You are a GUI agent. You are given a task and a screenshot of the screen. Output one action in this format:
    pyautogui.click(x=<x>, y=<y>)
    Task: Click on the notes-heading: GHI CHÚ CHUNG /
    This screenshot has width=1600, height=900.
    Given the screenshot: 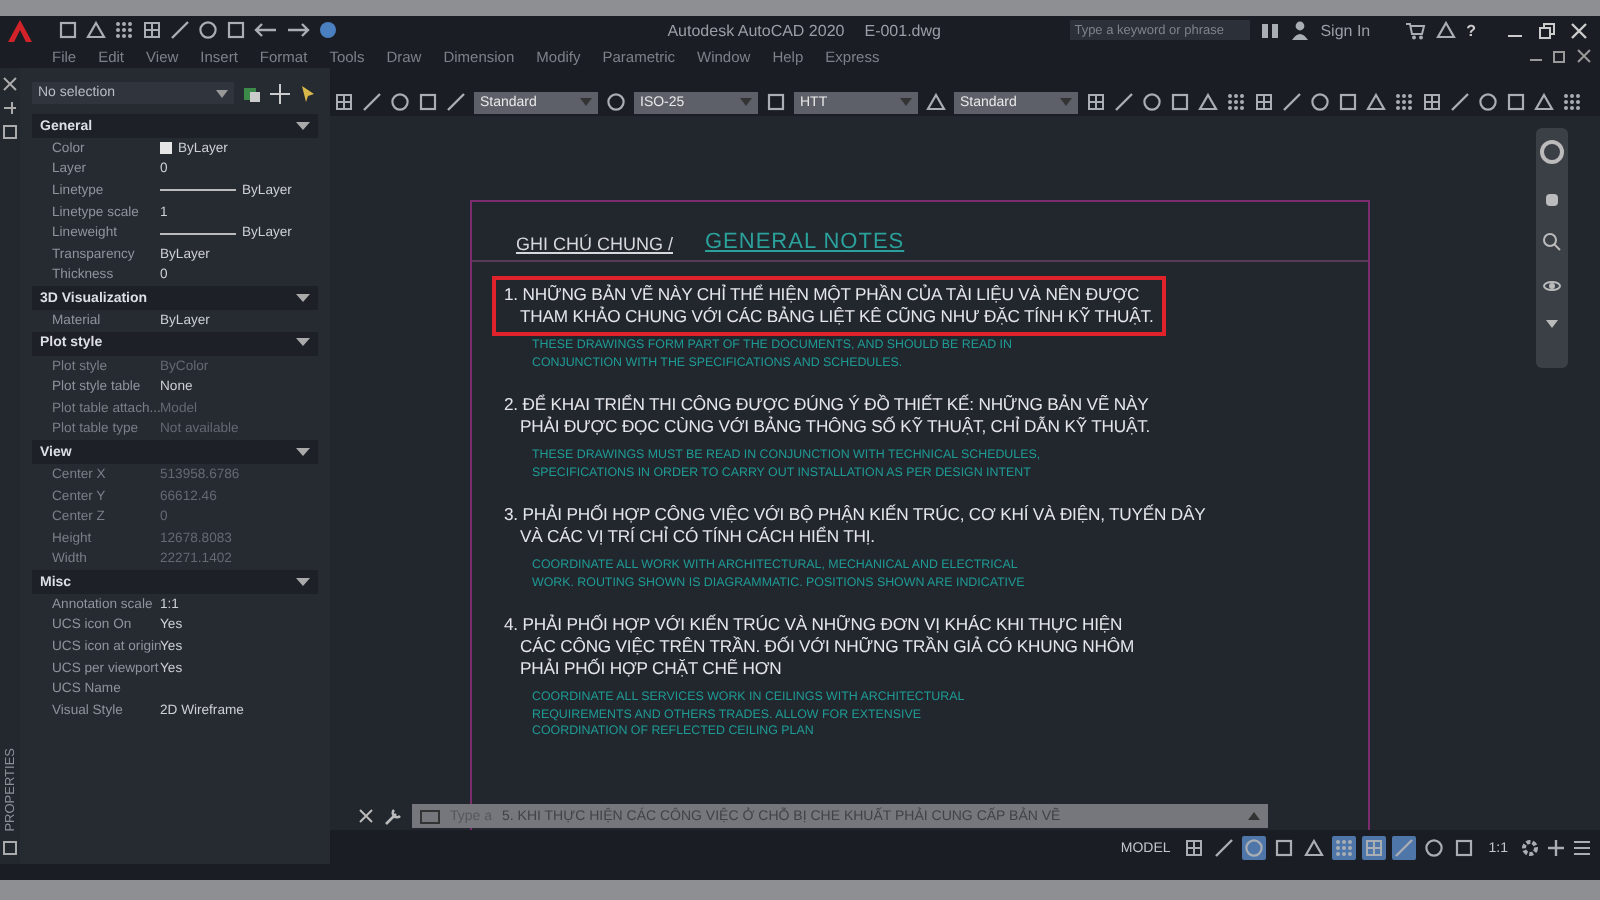 What is the action you would take?
    pyautogui.click(x=594, y=244)
    